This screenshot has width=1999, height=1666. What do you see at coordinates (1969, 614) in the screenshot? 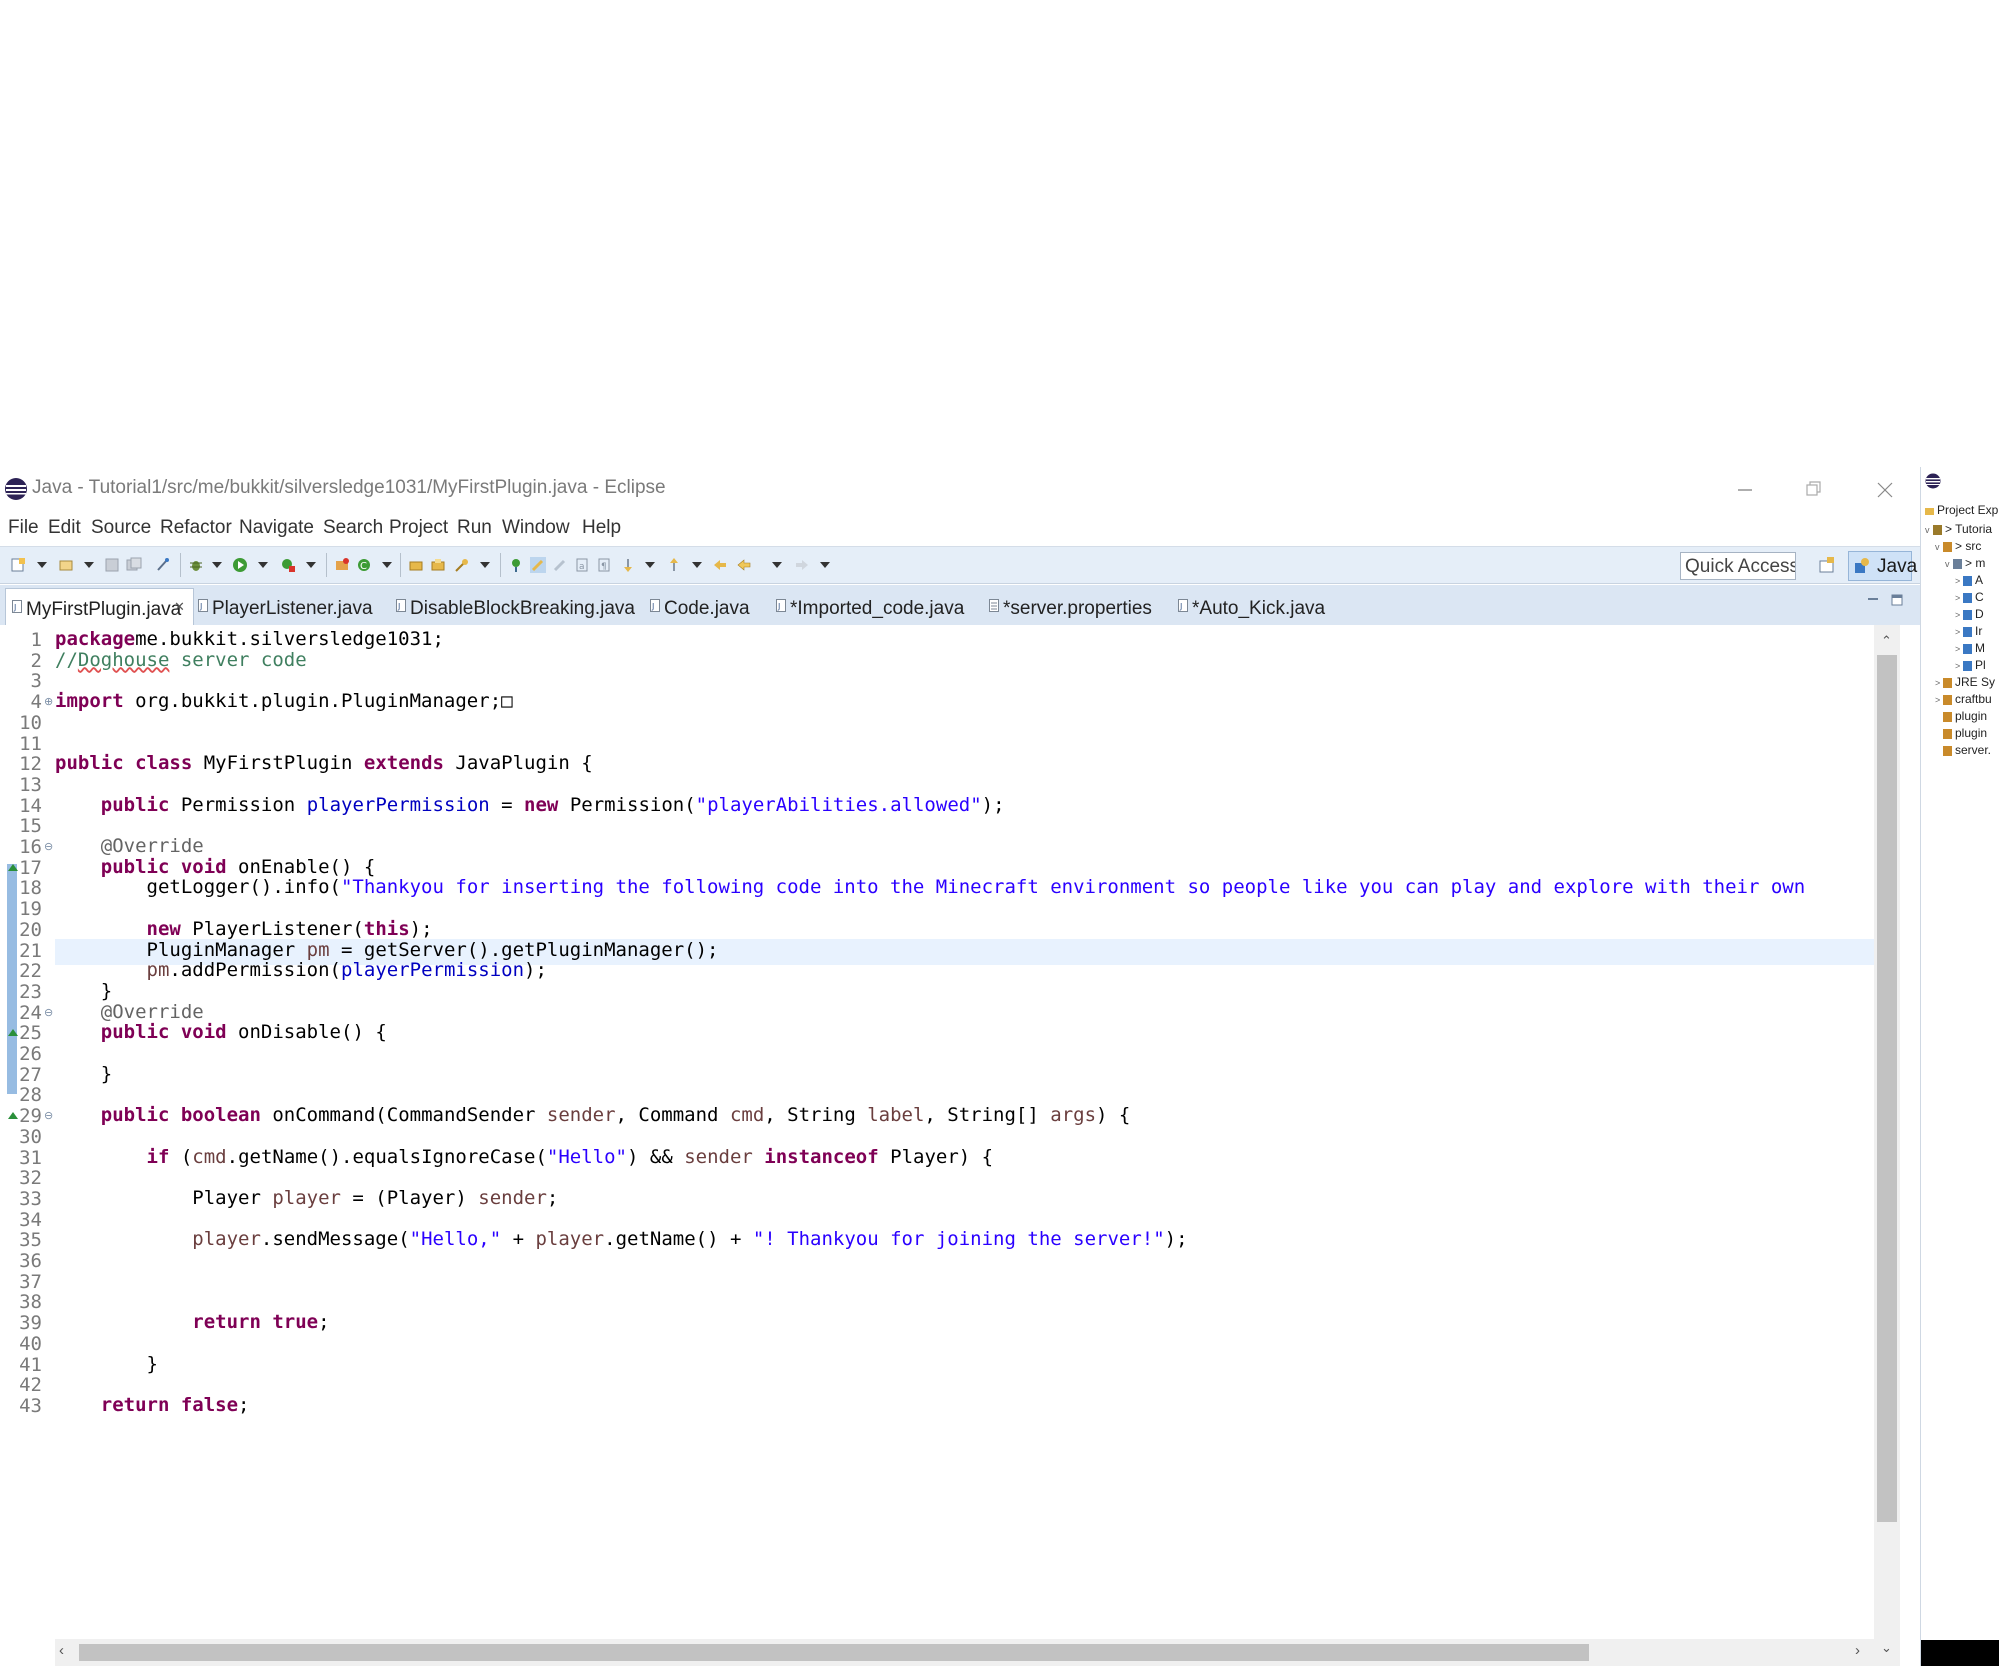
I see `tree-item: >D` at bounding box center [1969, 614].